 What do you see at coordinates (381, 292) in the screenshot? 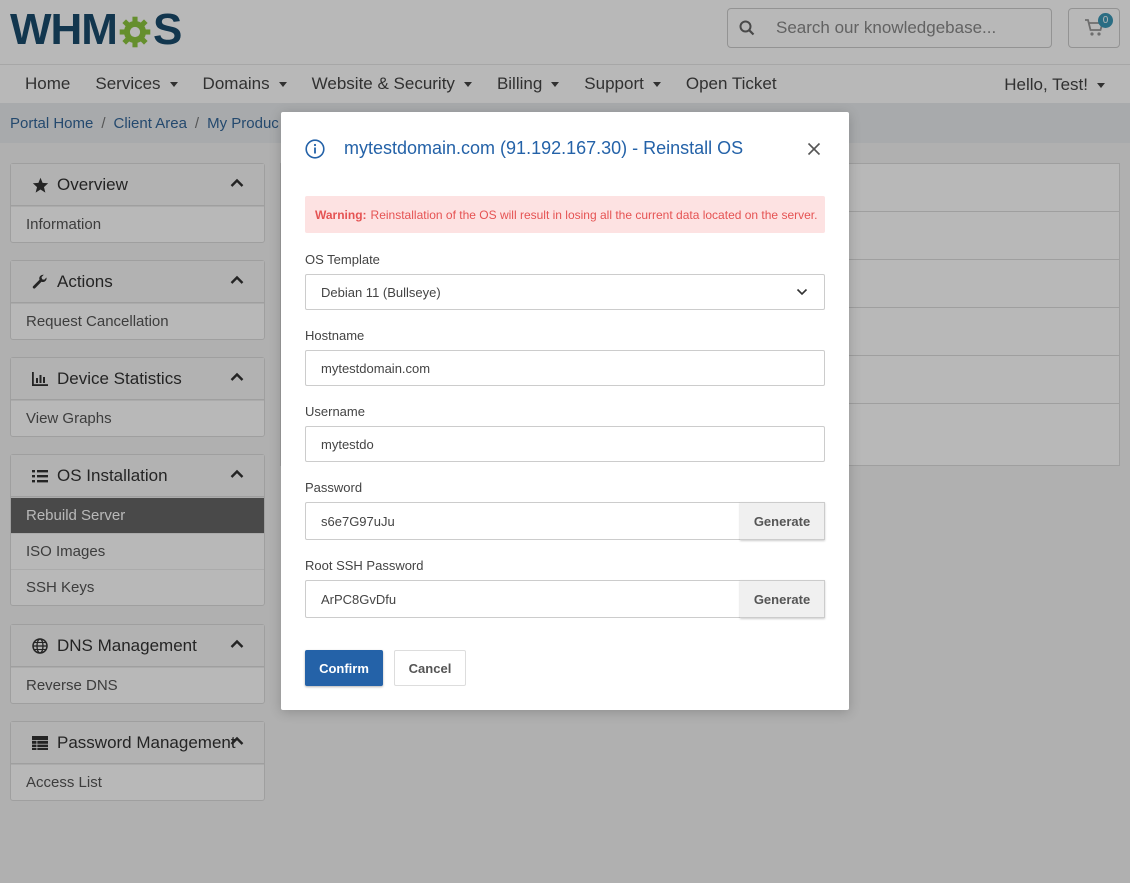
I see `os-template-value: Debian 11 (Bullseye)` at bounding box center [381, 292].